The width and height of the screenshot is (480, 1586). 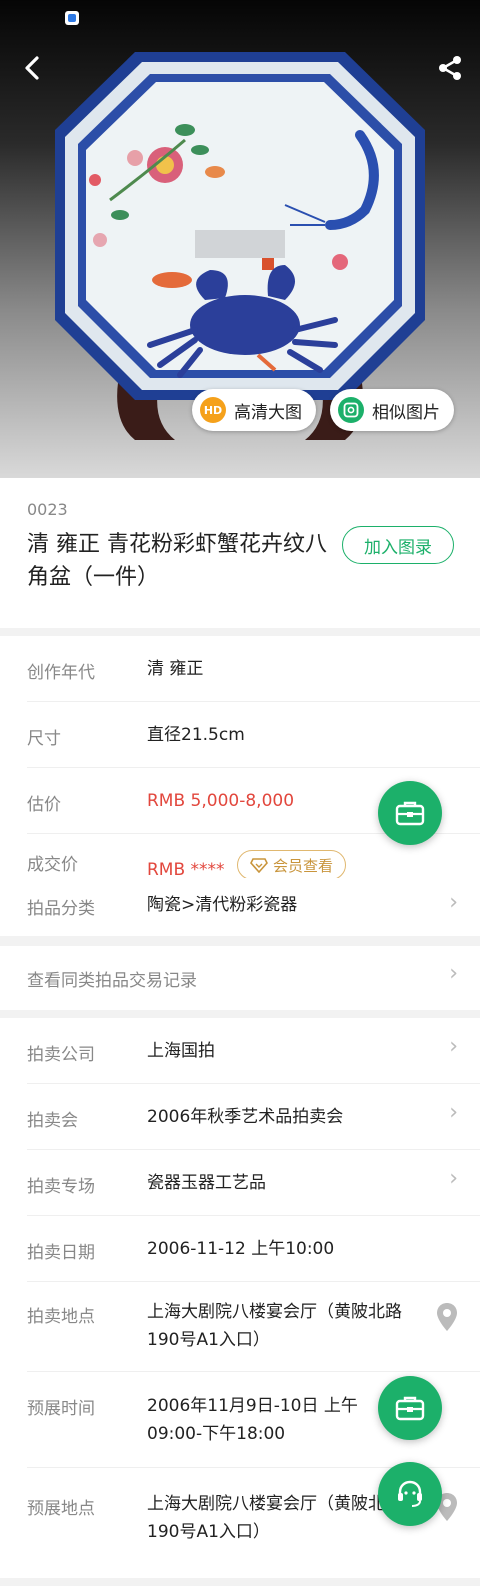 I want to click on status-indicator-icon, so click(x=72, y=18).